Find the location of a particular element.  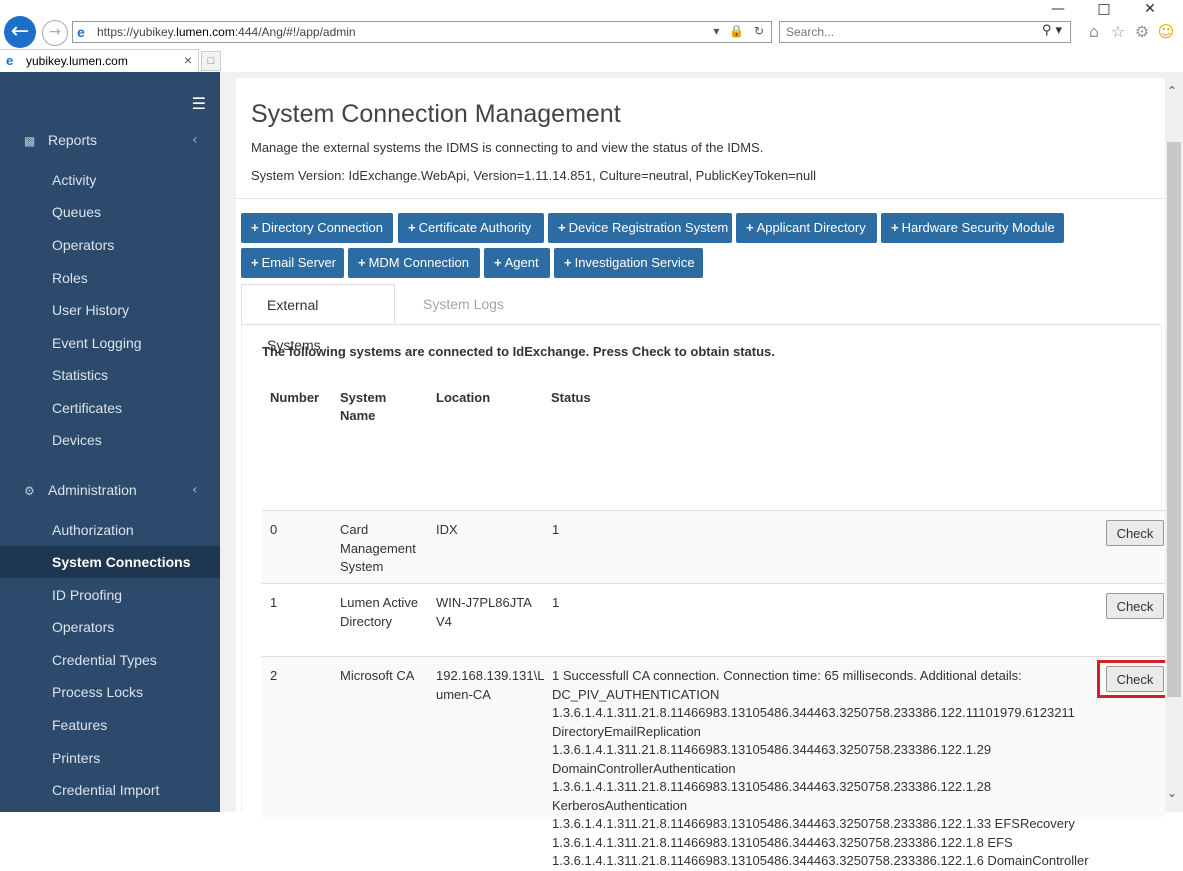

smiley-icon: ☺ is located at coordinates (1166, 31).